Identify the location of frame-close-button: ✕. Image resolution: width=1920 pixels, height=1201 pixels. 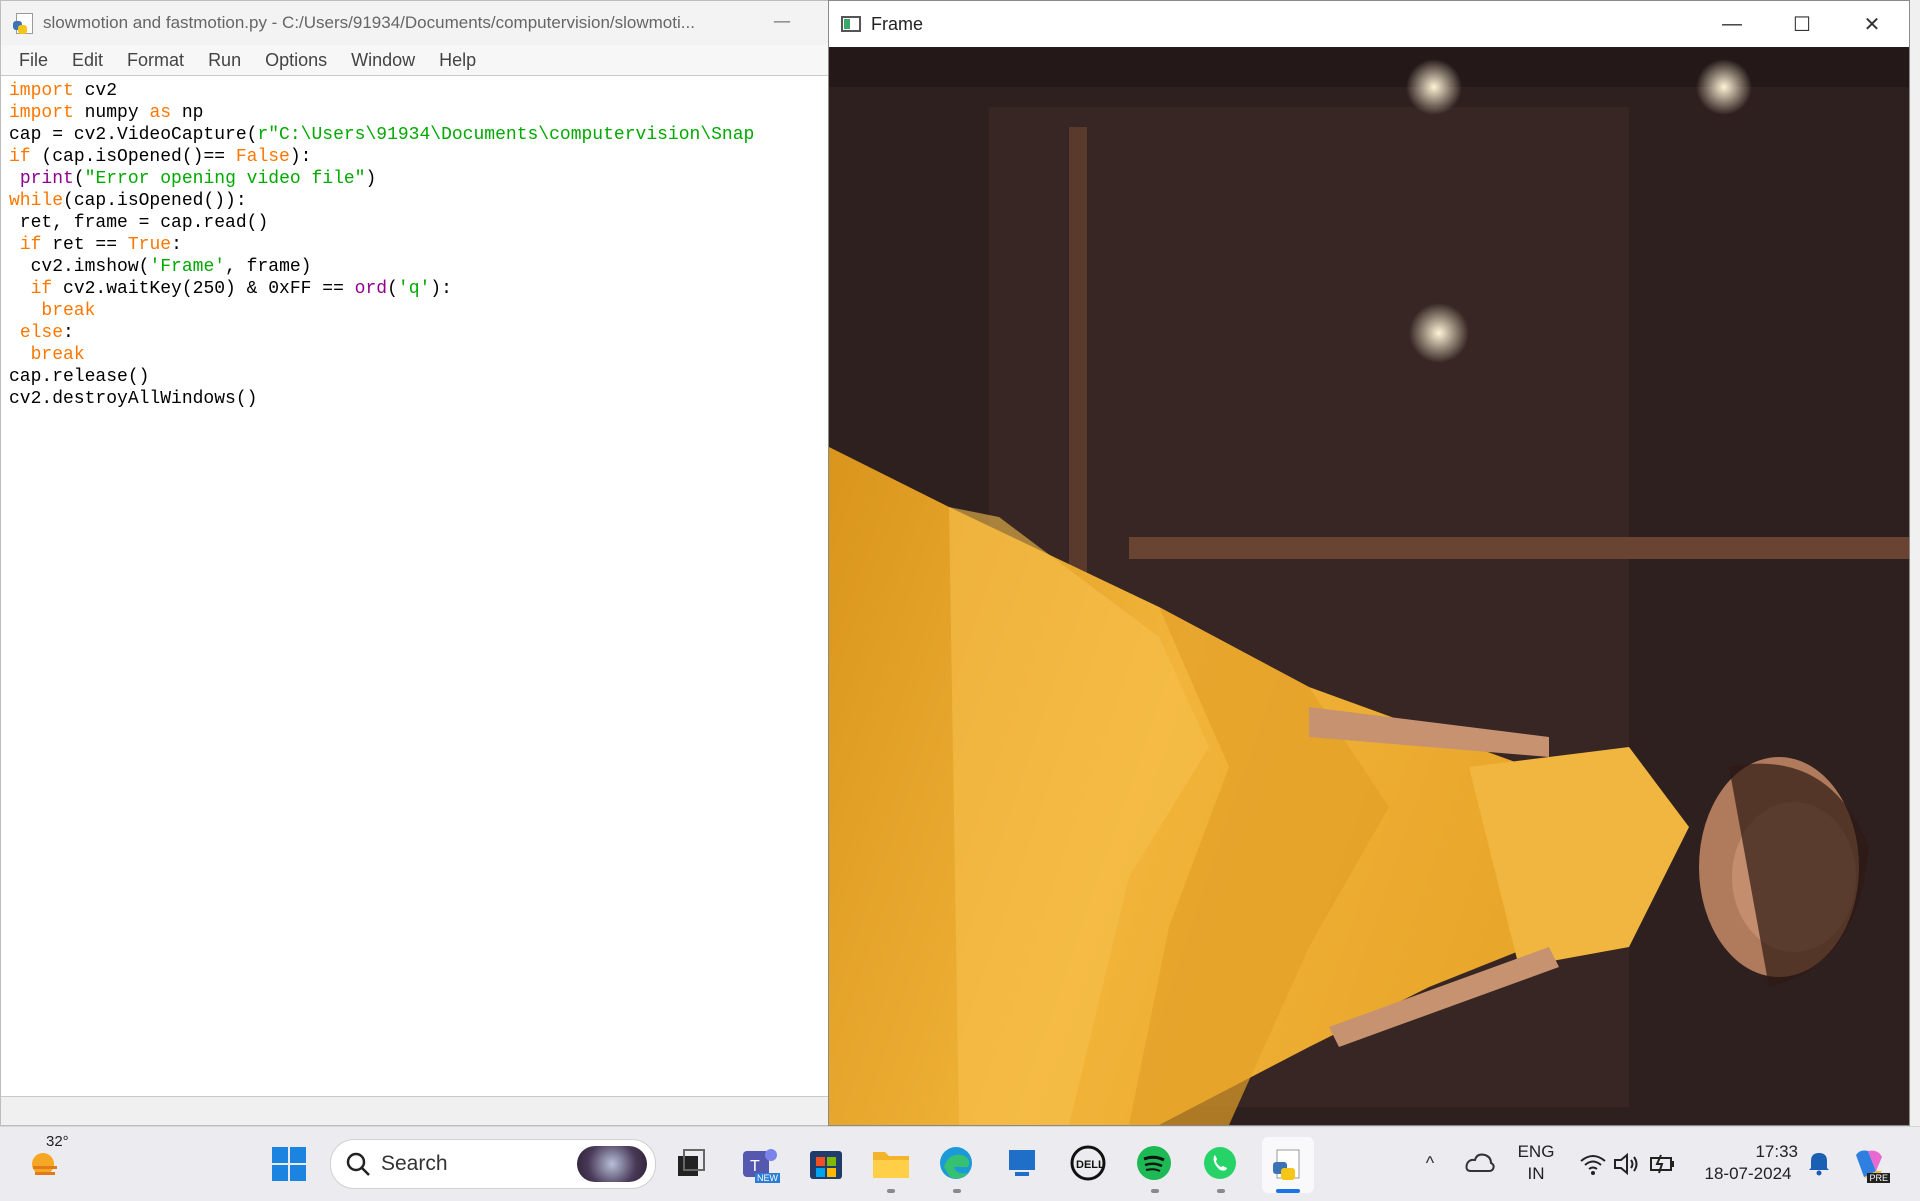
(1872, 24).